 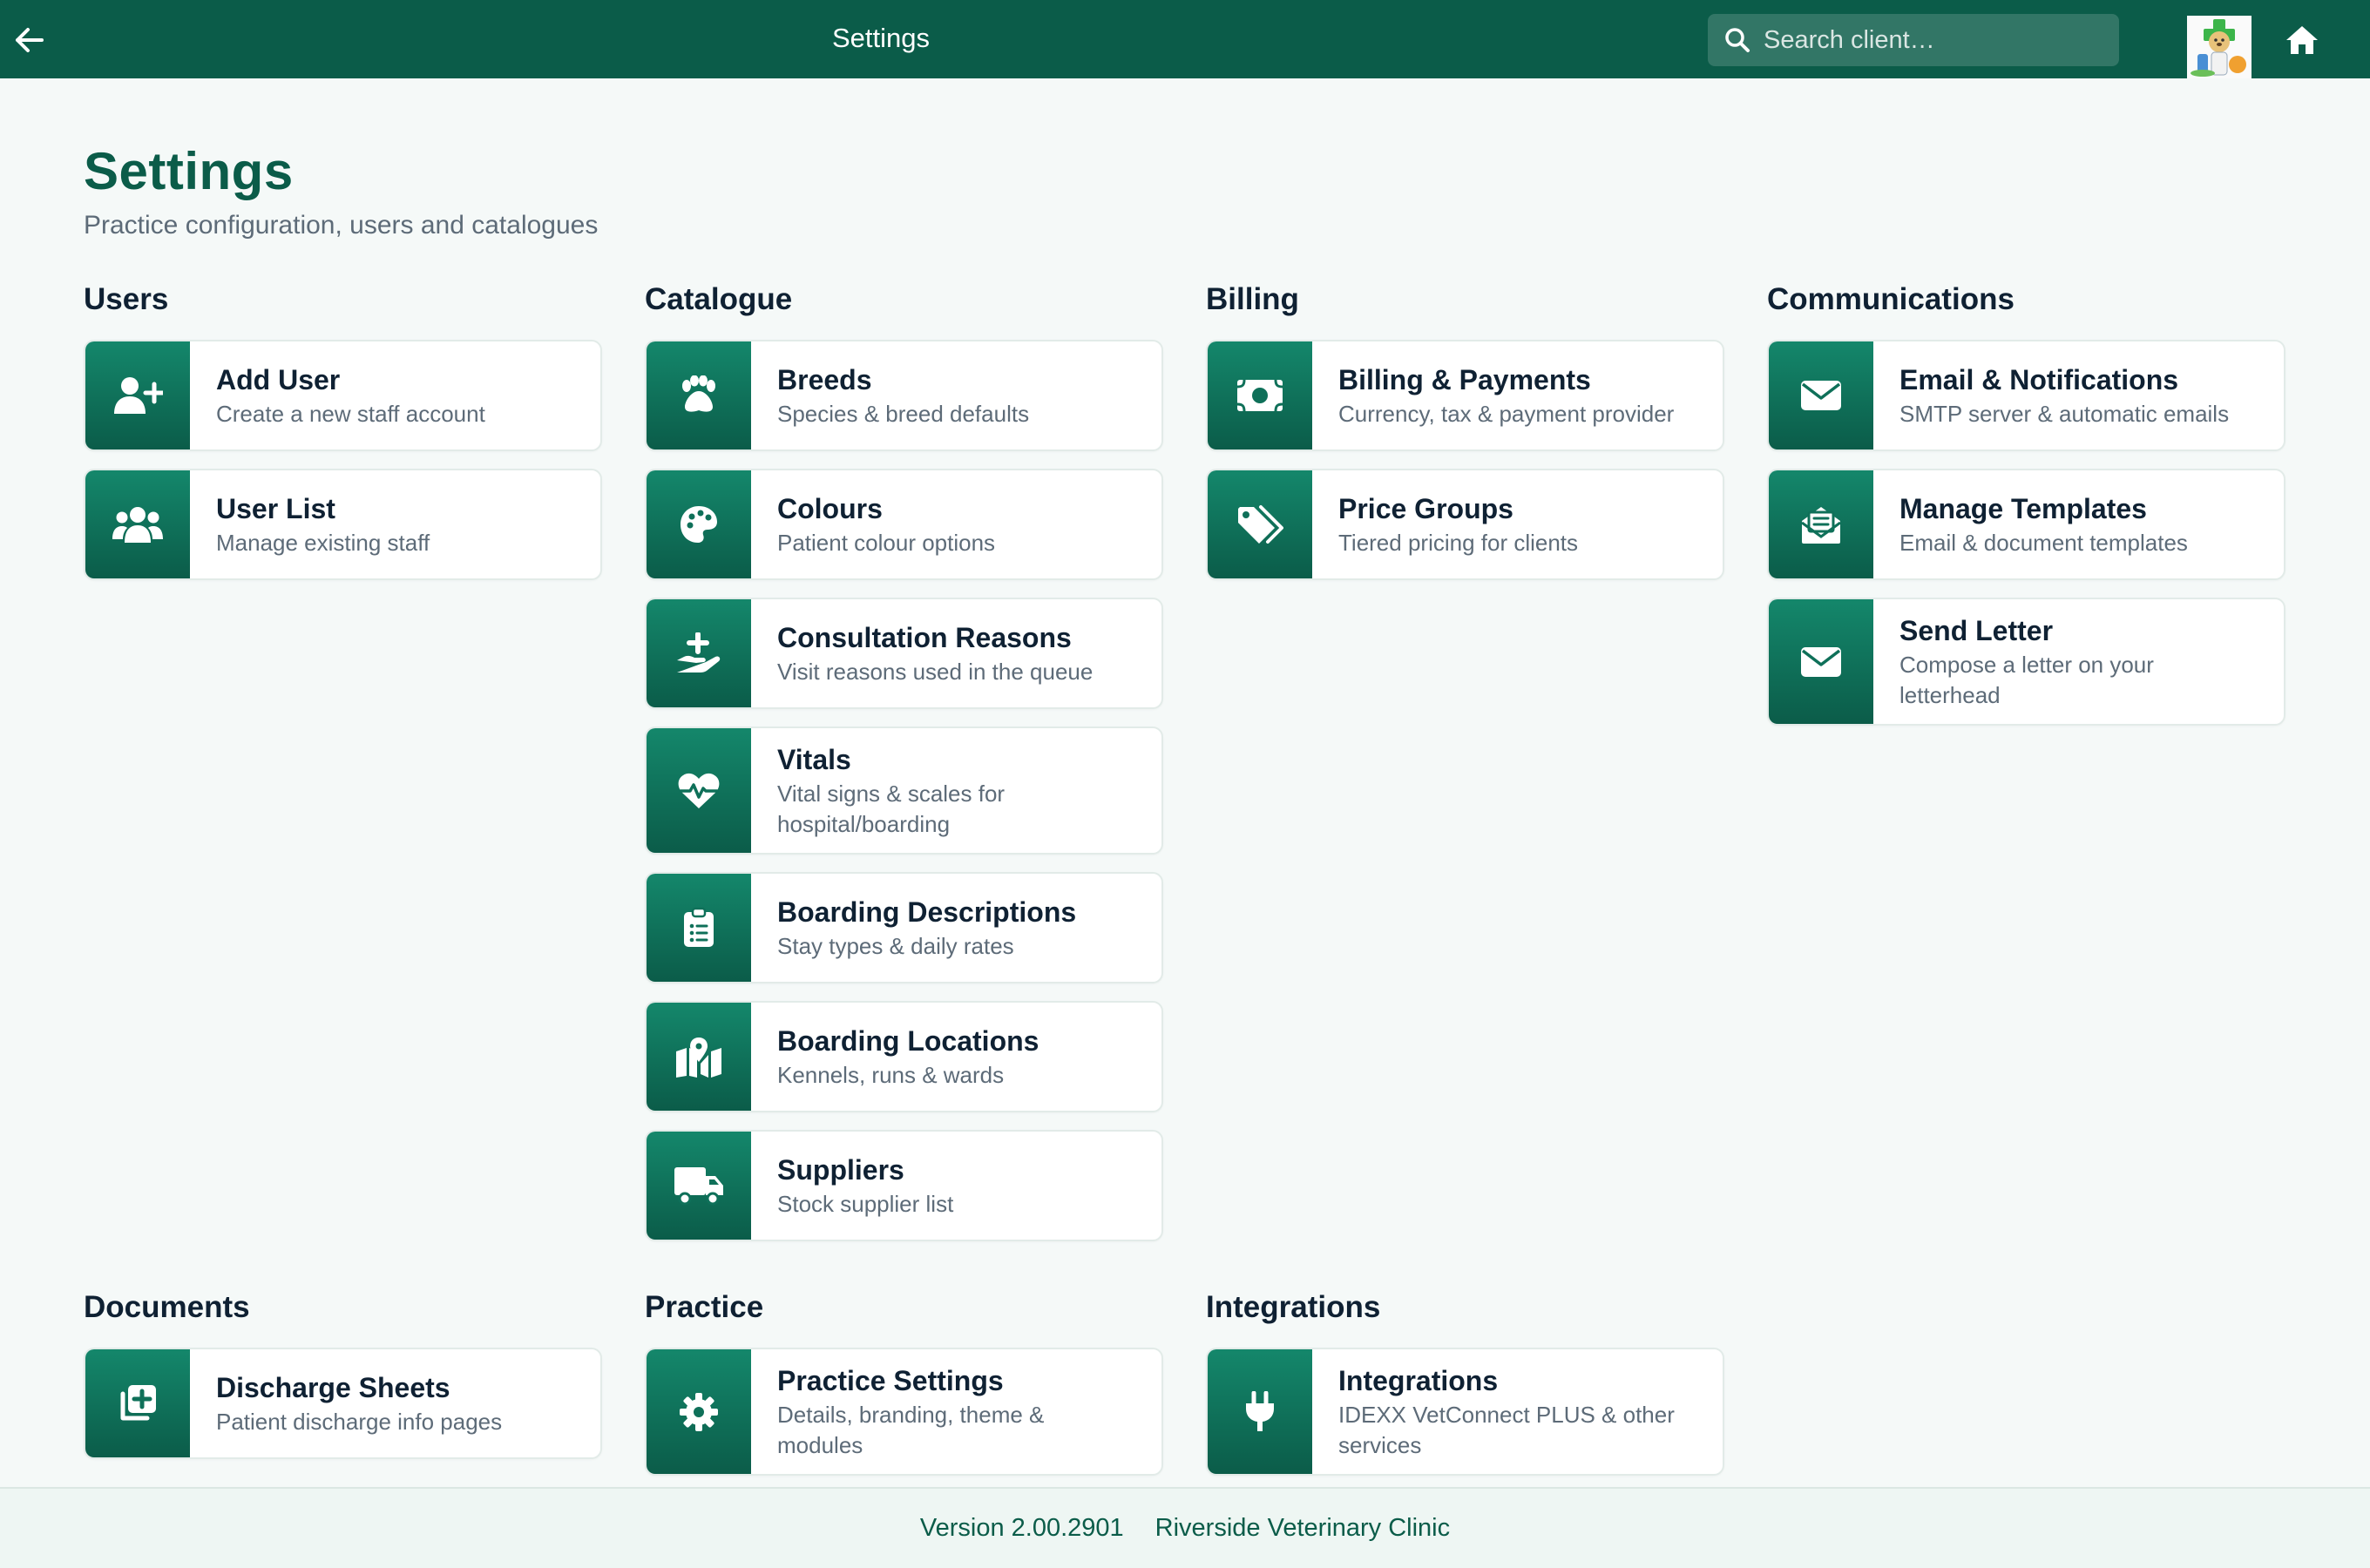 I want to click on home-icon, so click(x=2302, y=40).